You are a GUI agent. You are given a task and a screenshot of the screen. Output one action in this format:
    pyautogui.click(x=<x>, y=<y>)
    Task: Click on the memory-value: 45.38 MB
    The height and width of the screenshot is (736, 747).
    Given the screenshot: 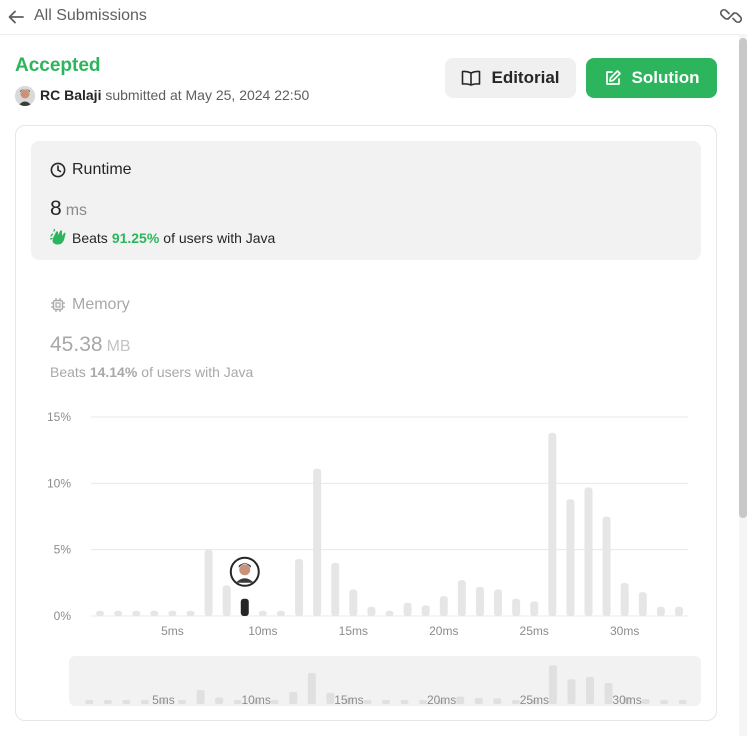 What is the action you would take?
    pyautogui.click(x=90, y=345)
    